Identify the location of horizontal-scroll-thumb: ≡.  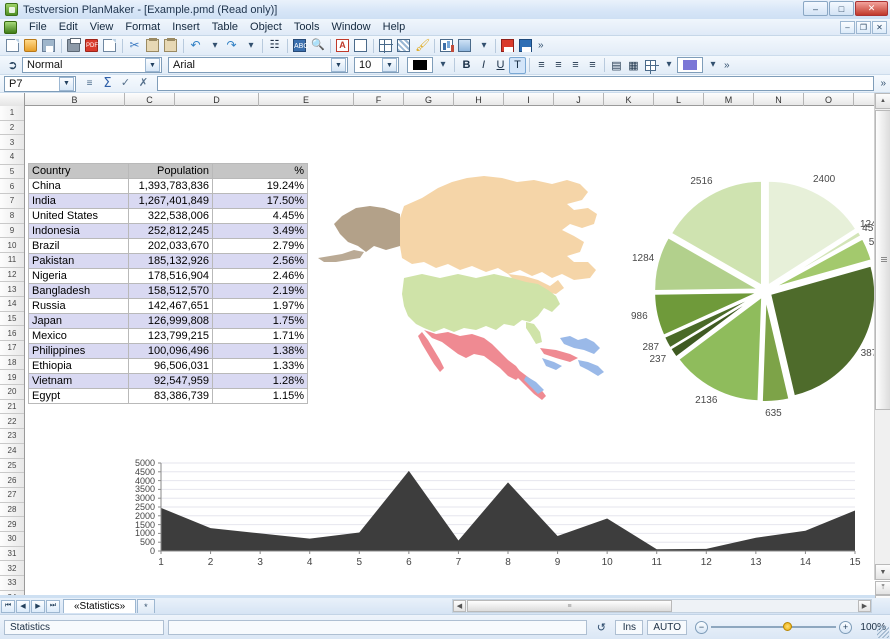
(569, 606).